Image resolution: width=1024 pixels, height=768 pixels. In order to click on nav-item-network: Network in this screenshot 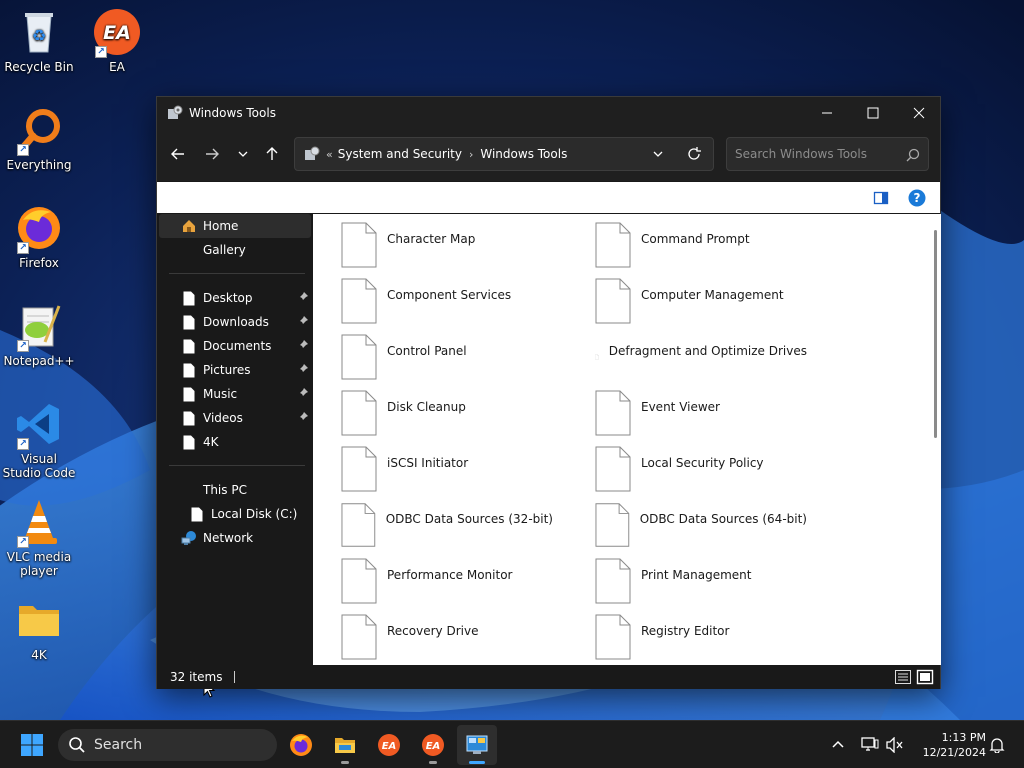, I will do `click(235, 538)`.